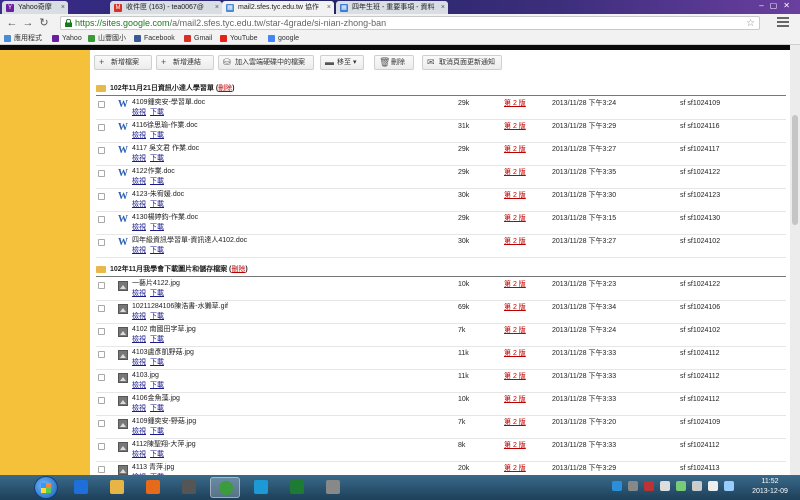  Describe the element at coordinates (770, 487) in the screenshot. I see `system-clock: 11:52 2013-12-09` at that location.